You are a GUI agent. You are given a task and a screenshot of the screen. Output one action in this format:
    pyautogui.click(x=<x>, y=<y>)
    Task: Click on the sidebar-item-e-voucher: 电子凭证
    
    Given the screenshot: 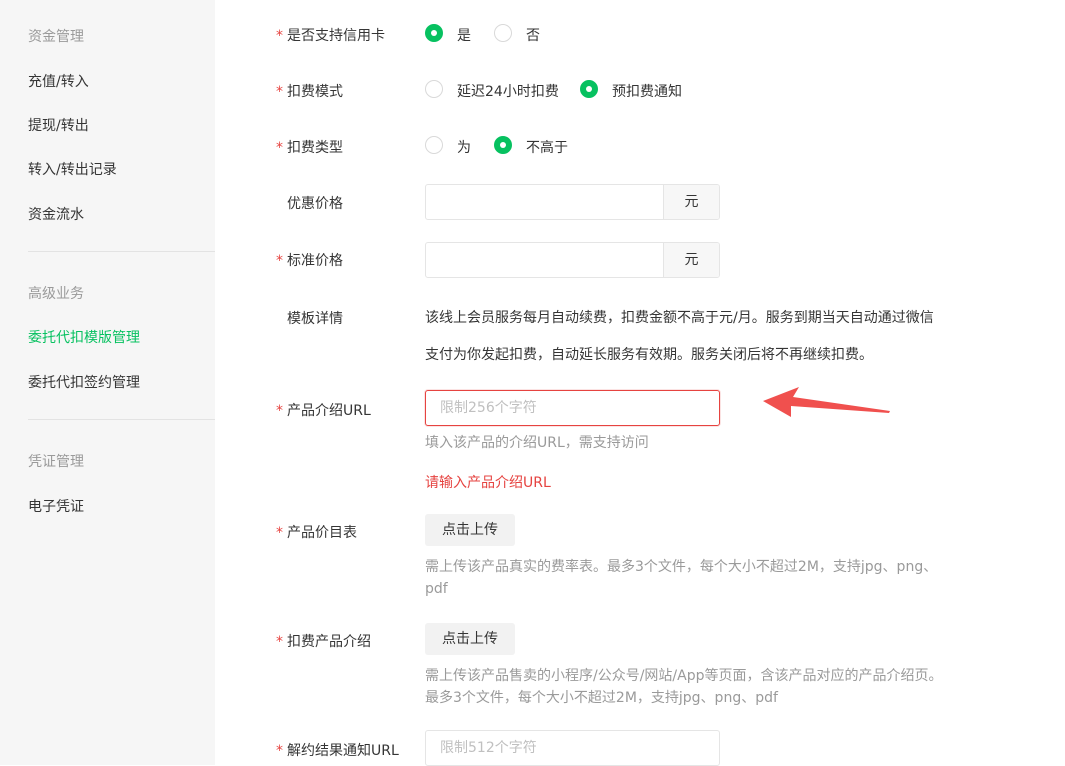 What is the action you would take?
    pyautogui.click(x=56, y=506)
    